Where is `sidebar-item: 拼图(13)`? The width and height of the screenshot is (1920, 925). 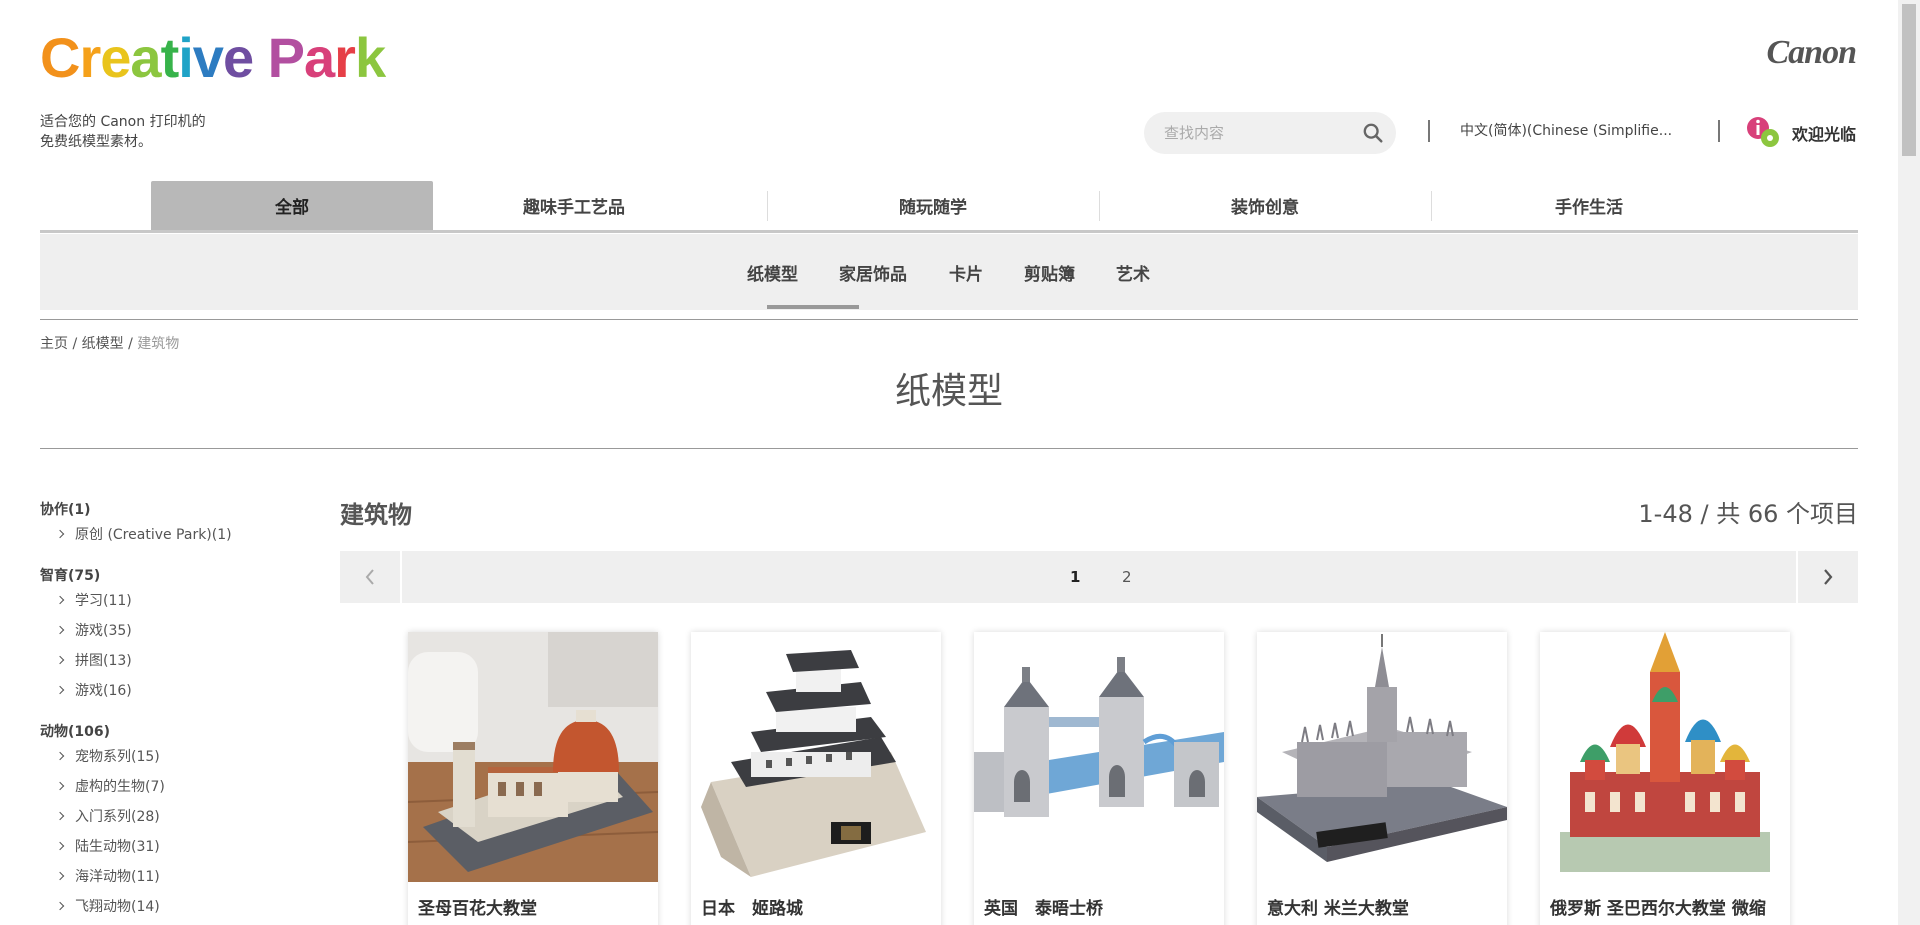
sidebar-item: 拼图(13) is located at coordinates (170, 661).